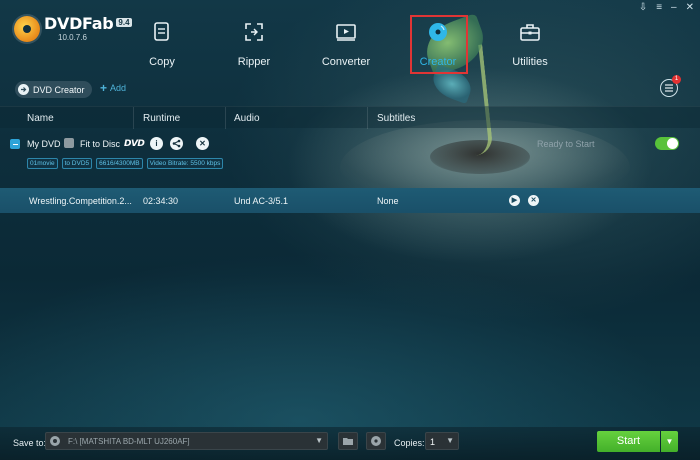 The width and height of the screenshot is (700, 460). I want to click on copies-label: Copies:, so click(409, 443).